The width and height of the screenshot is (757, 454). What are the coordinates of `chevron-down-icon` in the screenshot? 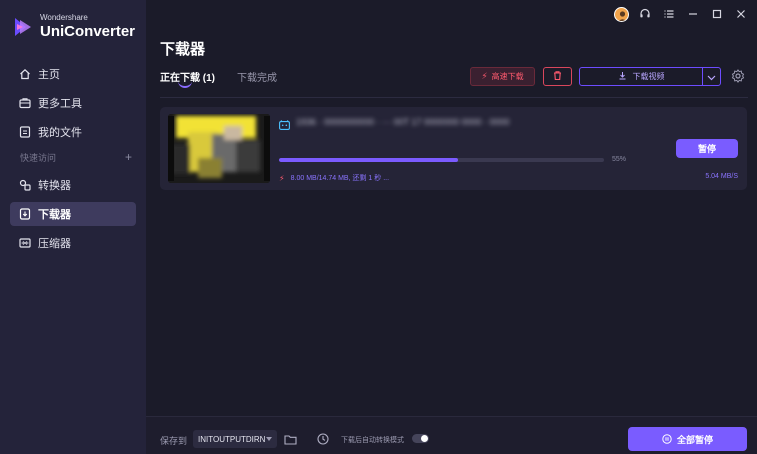 It's located at (711, 76).